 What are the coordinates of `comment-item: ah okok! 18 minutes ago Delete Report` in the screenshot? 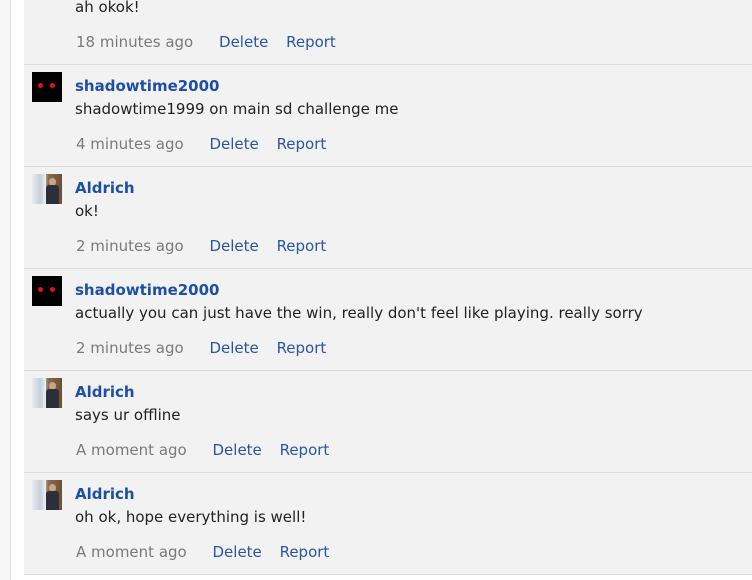 It's located at (388, 32).